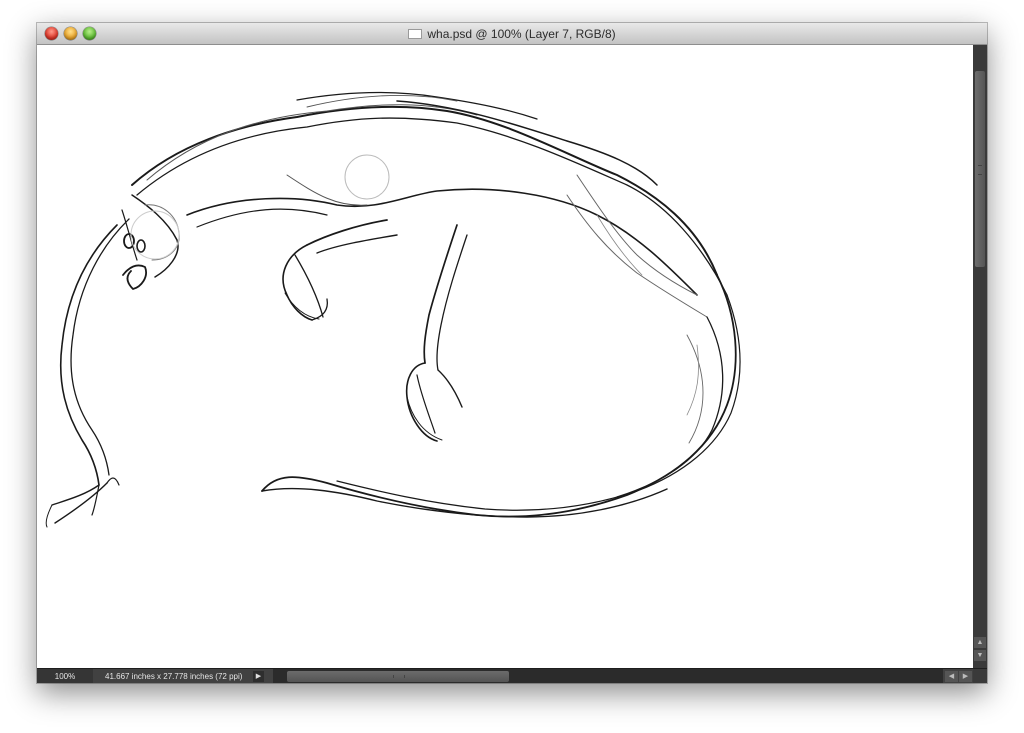 The height and width of the screenshot is (733, 1024). Describe the element at coordinates (965, 676) in the screenshot. I see `scroll-right-arrow-icon: ▶` at that location.